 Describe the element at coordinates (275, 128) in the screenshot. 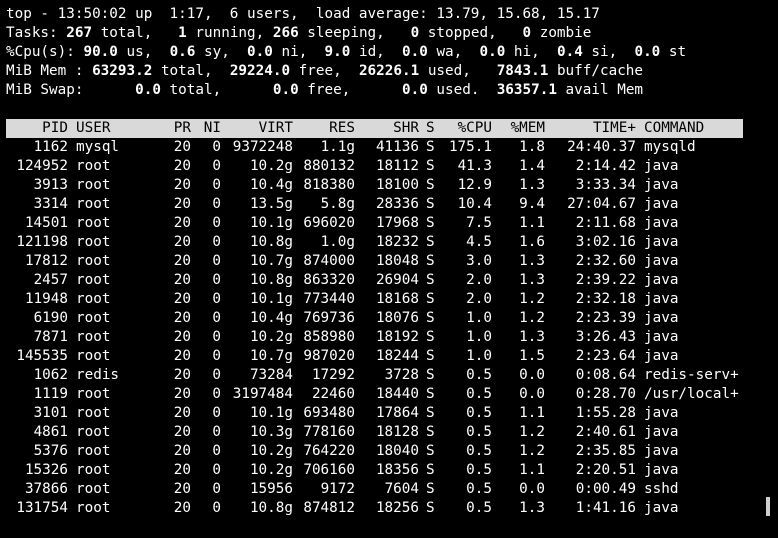

I see `column-header-virt: VIRT` at that location.